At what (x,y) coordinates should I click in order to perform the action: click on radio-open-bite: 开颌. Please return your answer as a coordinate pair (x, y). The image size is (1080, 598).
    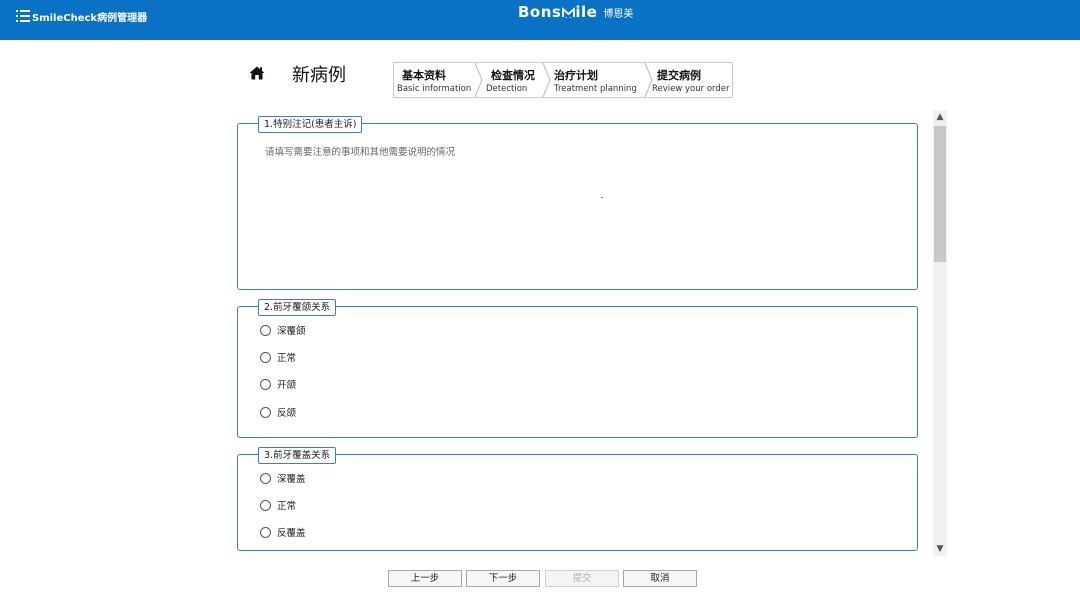
    Looking at the image, I should click on (278, 384).